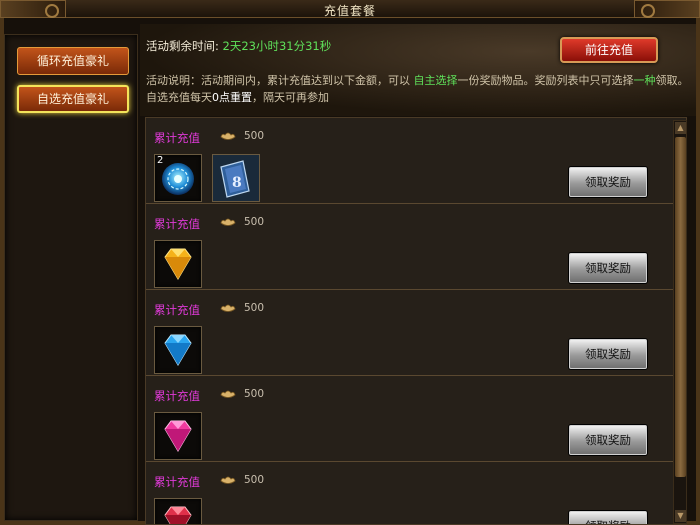  I want to click on desc-text: ，隔天可再参加, so click(290, 97).